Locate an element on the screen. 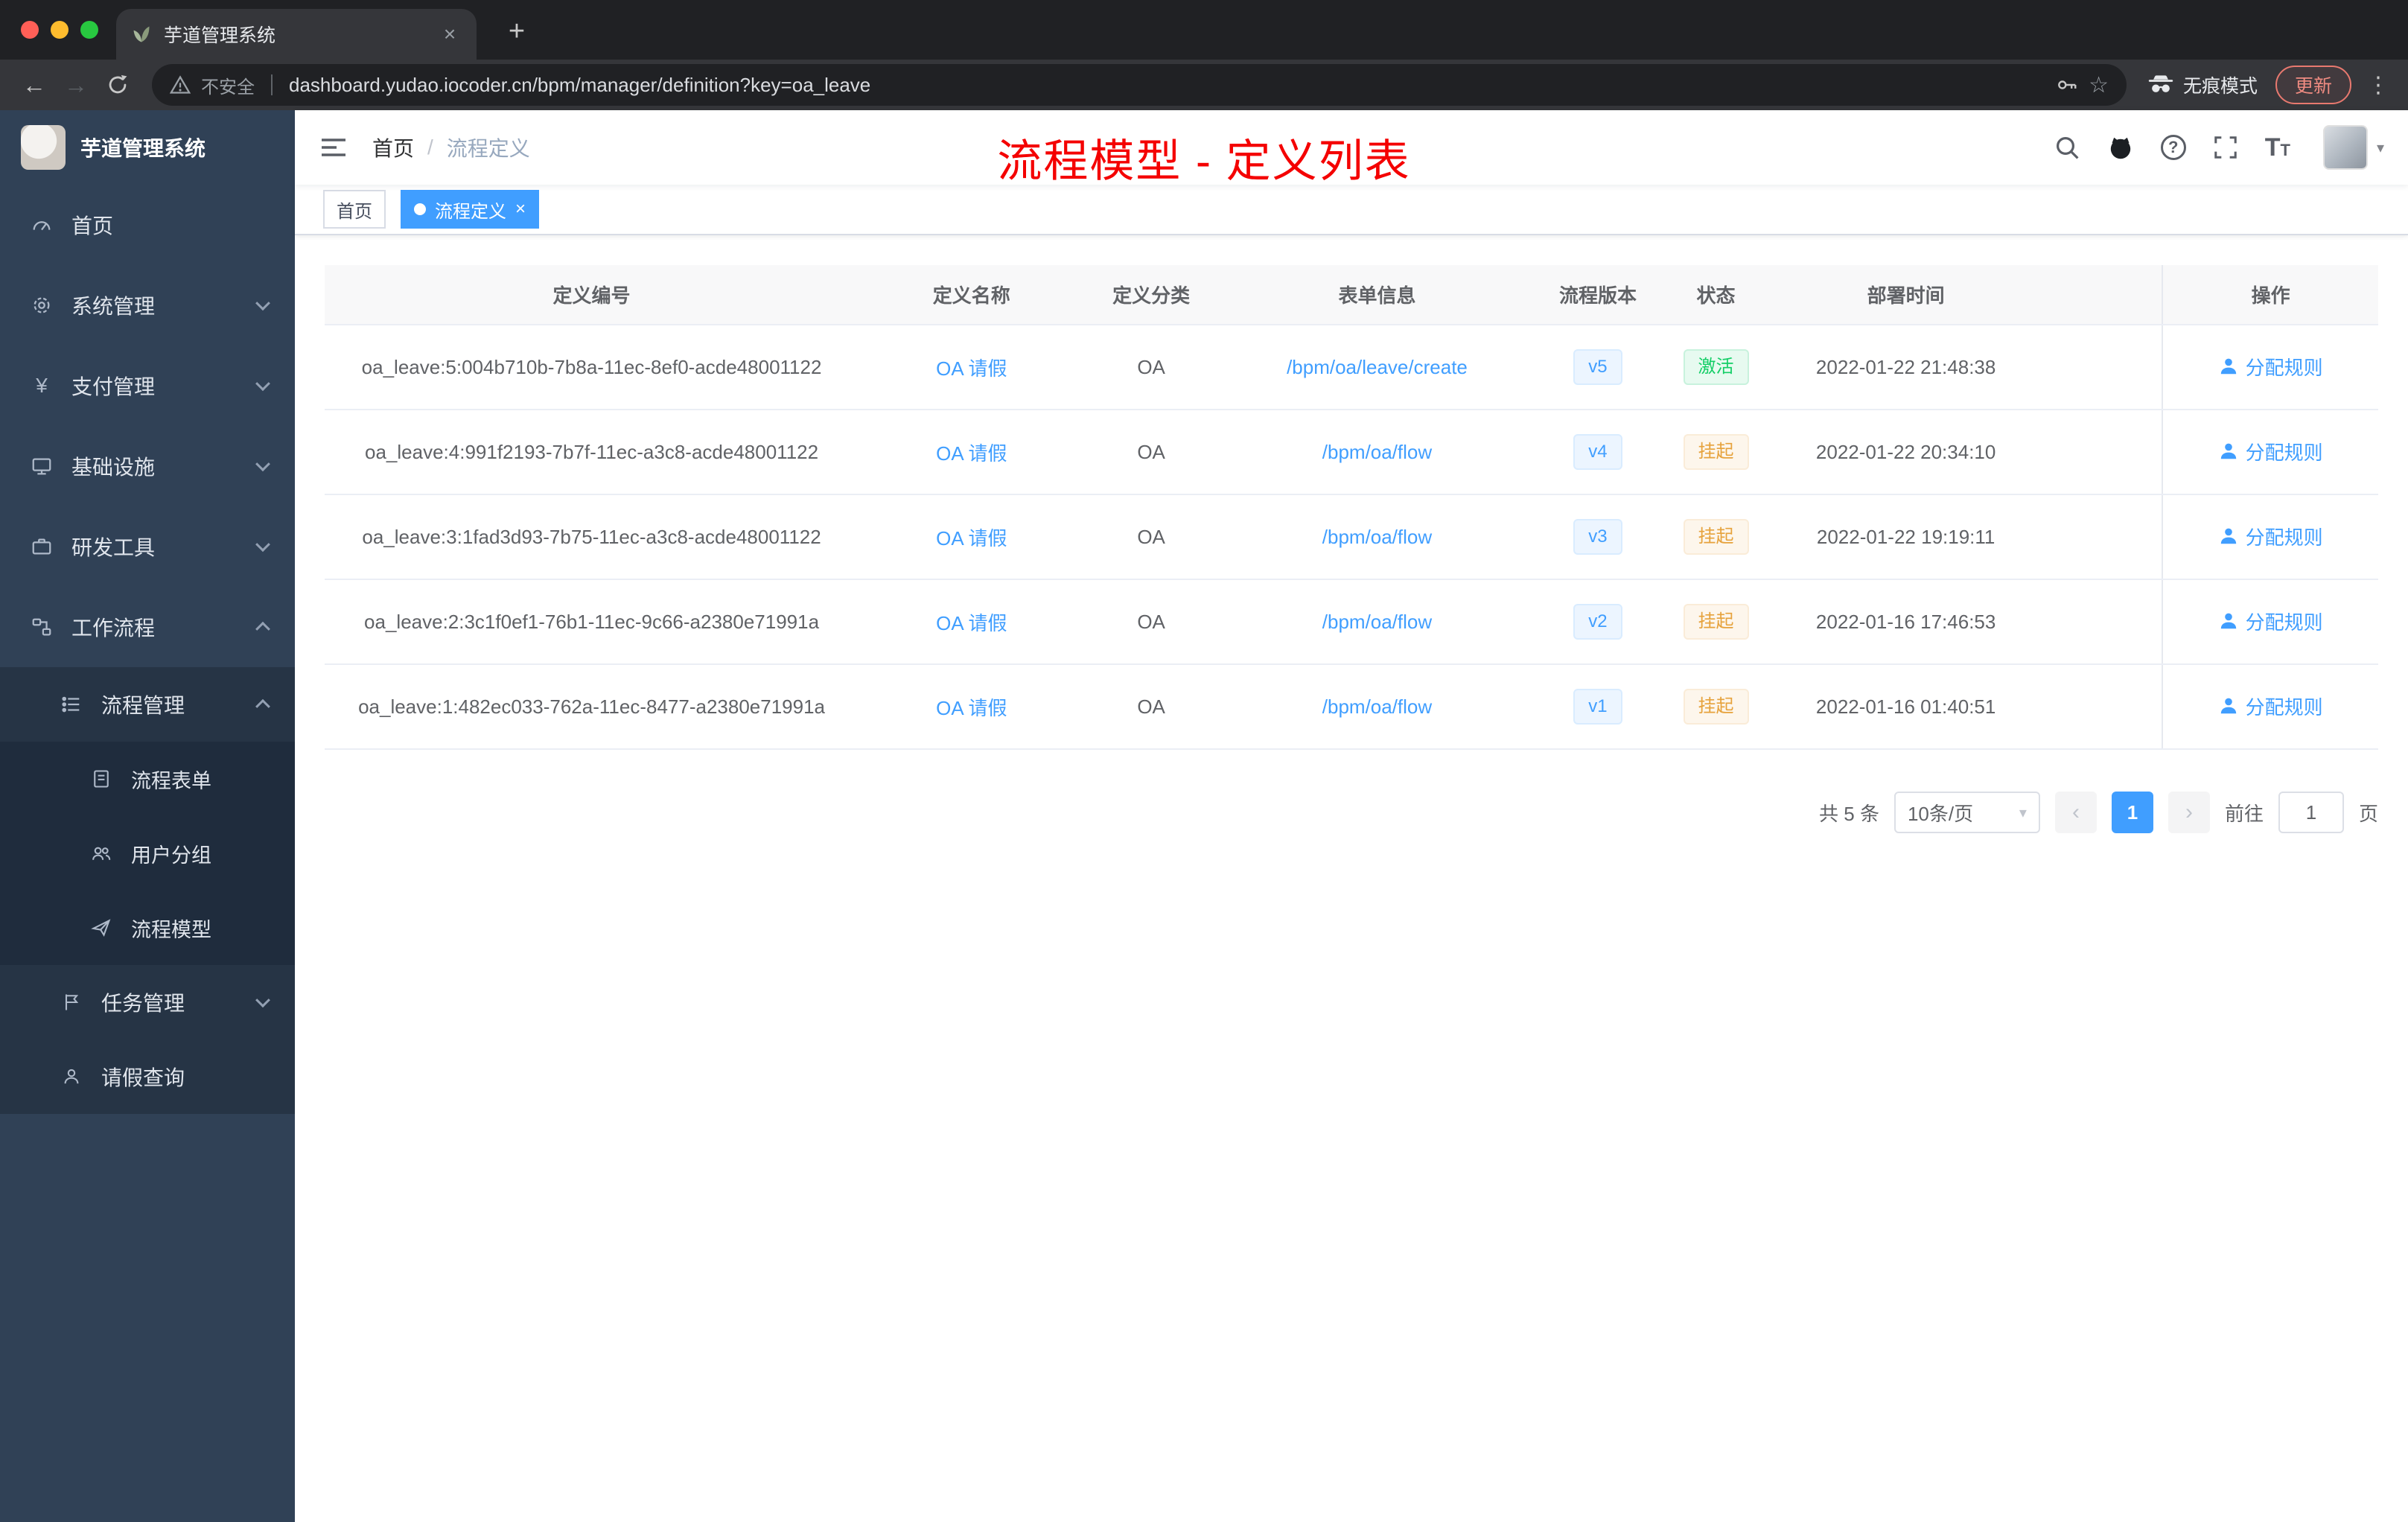 The height and width of the screenshot is (1522, 2408). list-icon is located at coordinates (71, 704).